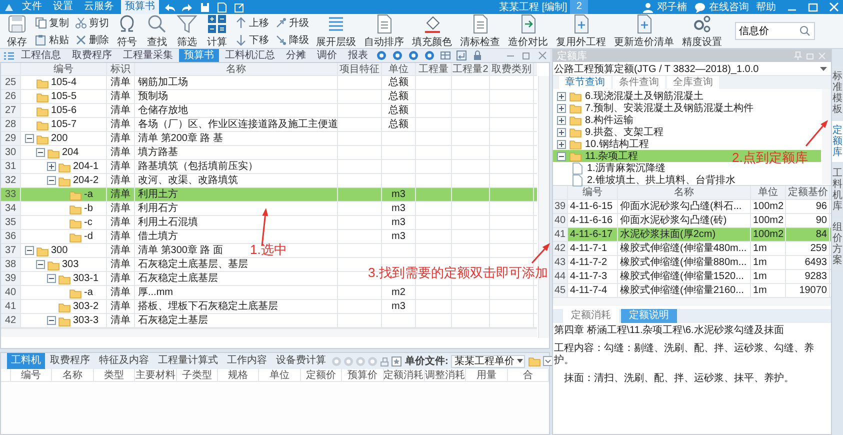 Image resolution: width=843 pixels, height=435 pixels. What do you see at coordinates (692, 302) in the screenshot?
I see `scrollbar` at bounding box center [692, 302].